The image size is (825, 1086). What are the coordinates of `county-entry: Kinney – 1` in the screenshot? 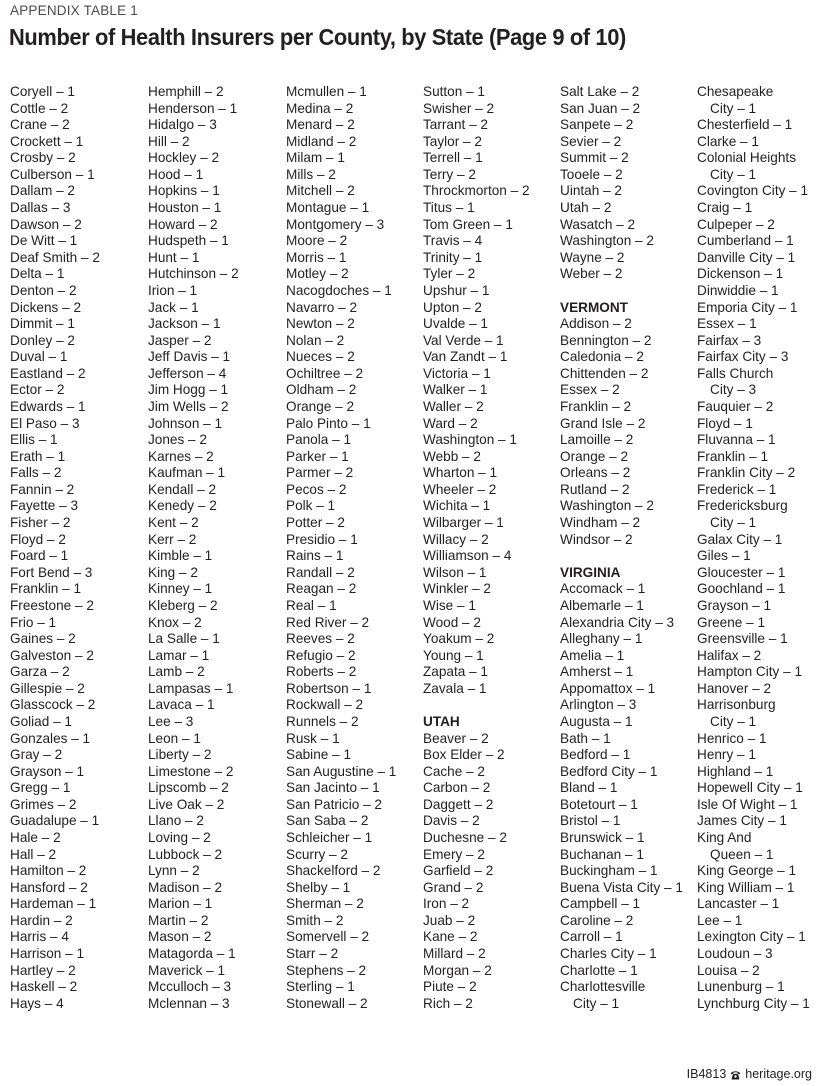 It's located at (180, 589).